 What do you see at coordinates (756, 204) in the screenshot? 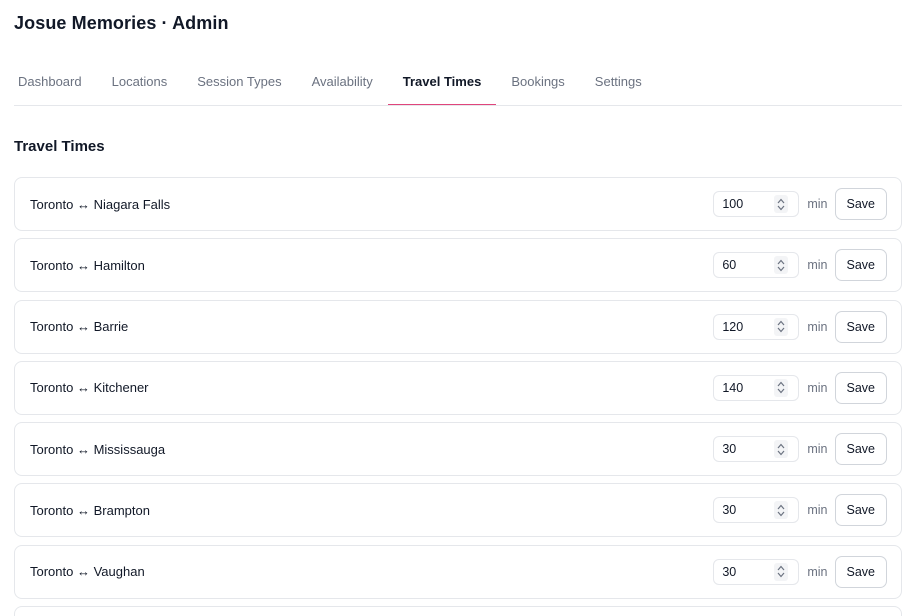
I see `minutes-input: 100` at bounding box center [756, 204].